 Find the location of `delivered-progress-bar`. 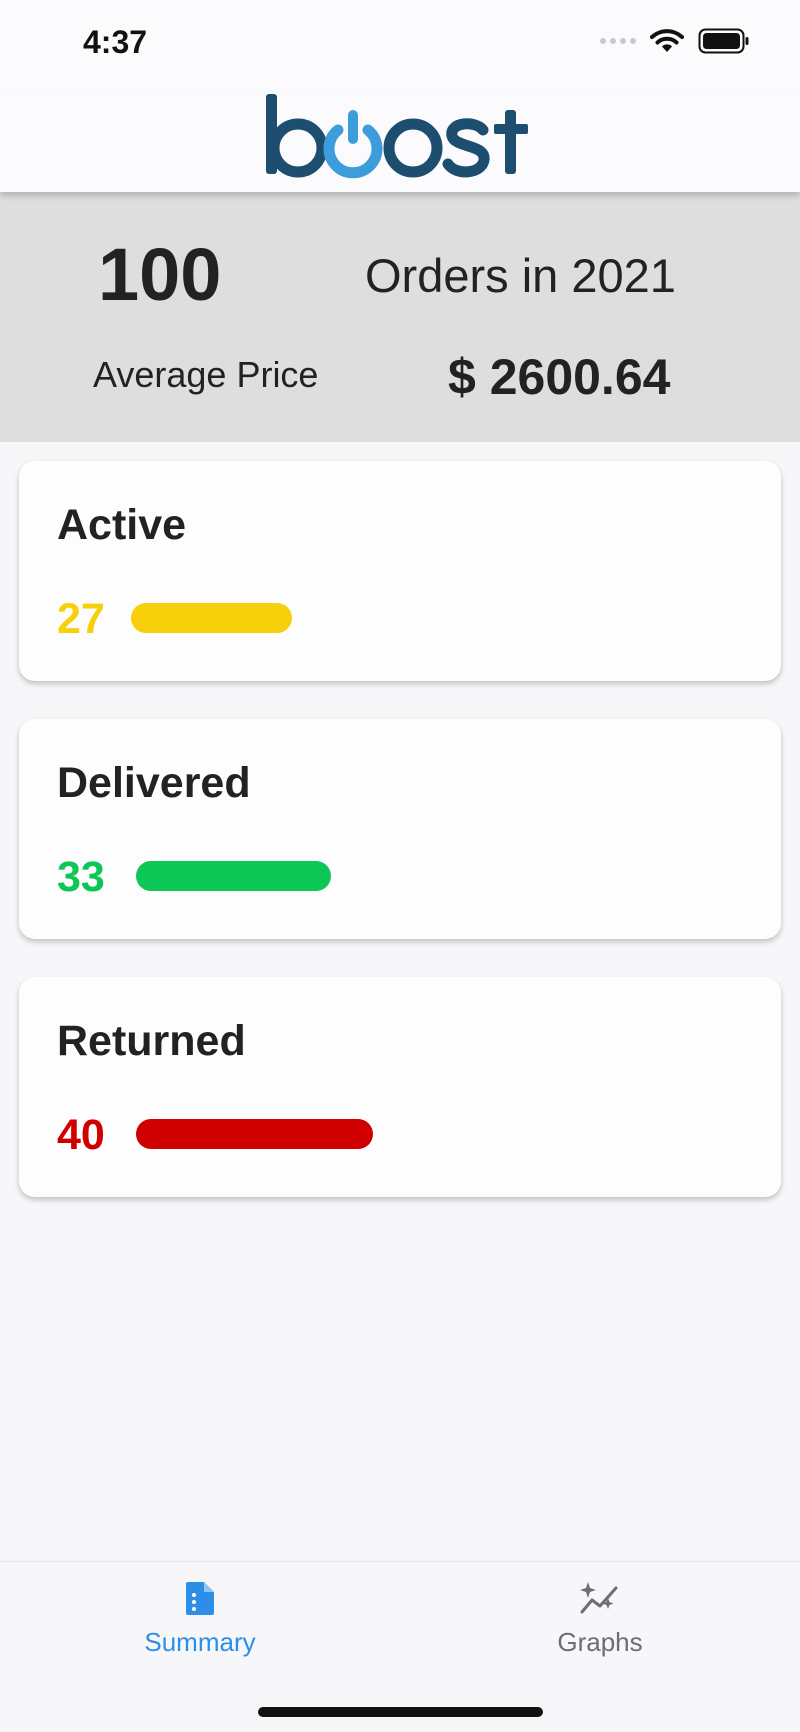

delivered-progress-bar is located at coordinates (233, 876).